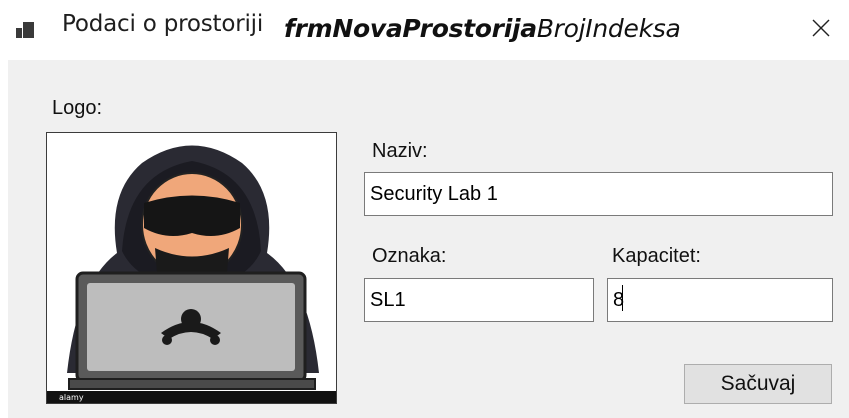 Image resolution: width=849 pixels, height=418 pixels. Describe the element at coordinates (163, 24) in the screenshot. I see `window-title: Podaci o prostoriji` at that location.